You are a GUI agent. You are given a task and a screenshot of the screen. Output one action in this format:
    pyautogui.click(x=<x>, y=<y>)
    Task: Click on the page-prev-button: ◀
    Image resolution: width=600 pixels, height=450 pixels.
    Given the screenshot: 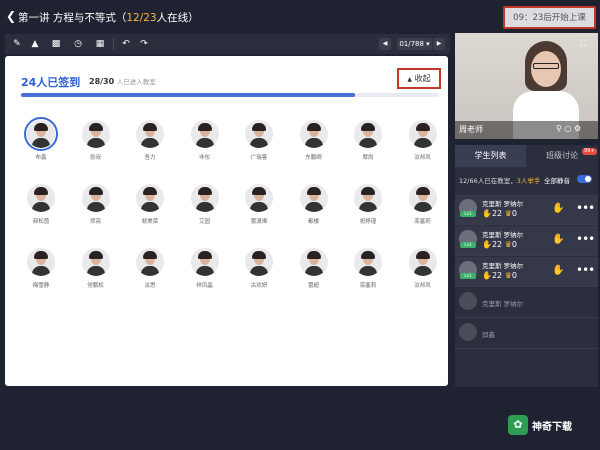 What is the action you would take?
    pyautogui.click(x=385, y=44)
    